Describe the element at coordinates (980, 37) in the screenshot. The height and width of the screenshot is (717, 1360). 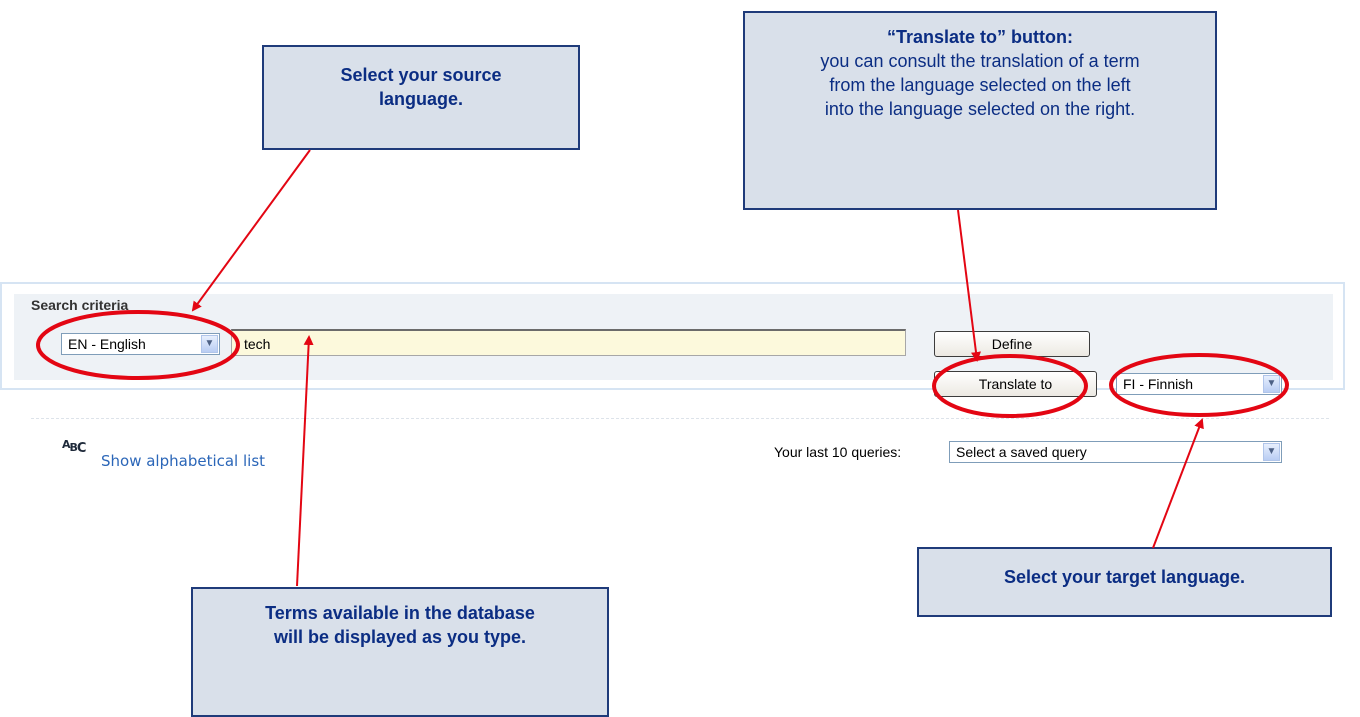
I see `callout-heading: “Translate to” button:` at that location.